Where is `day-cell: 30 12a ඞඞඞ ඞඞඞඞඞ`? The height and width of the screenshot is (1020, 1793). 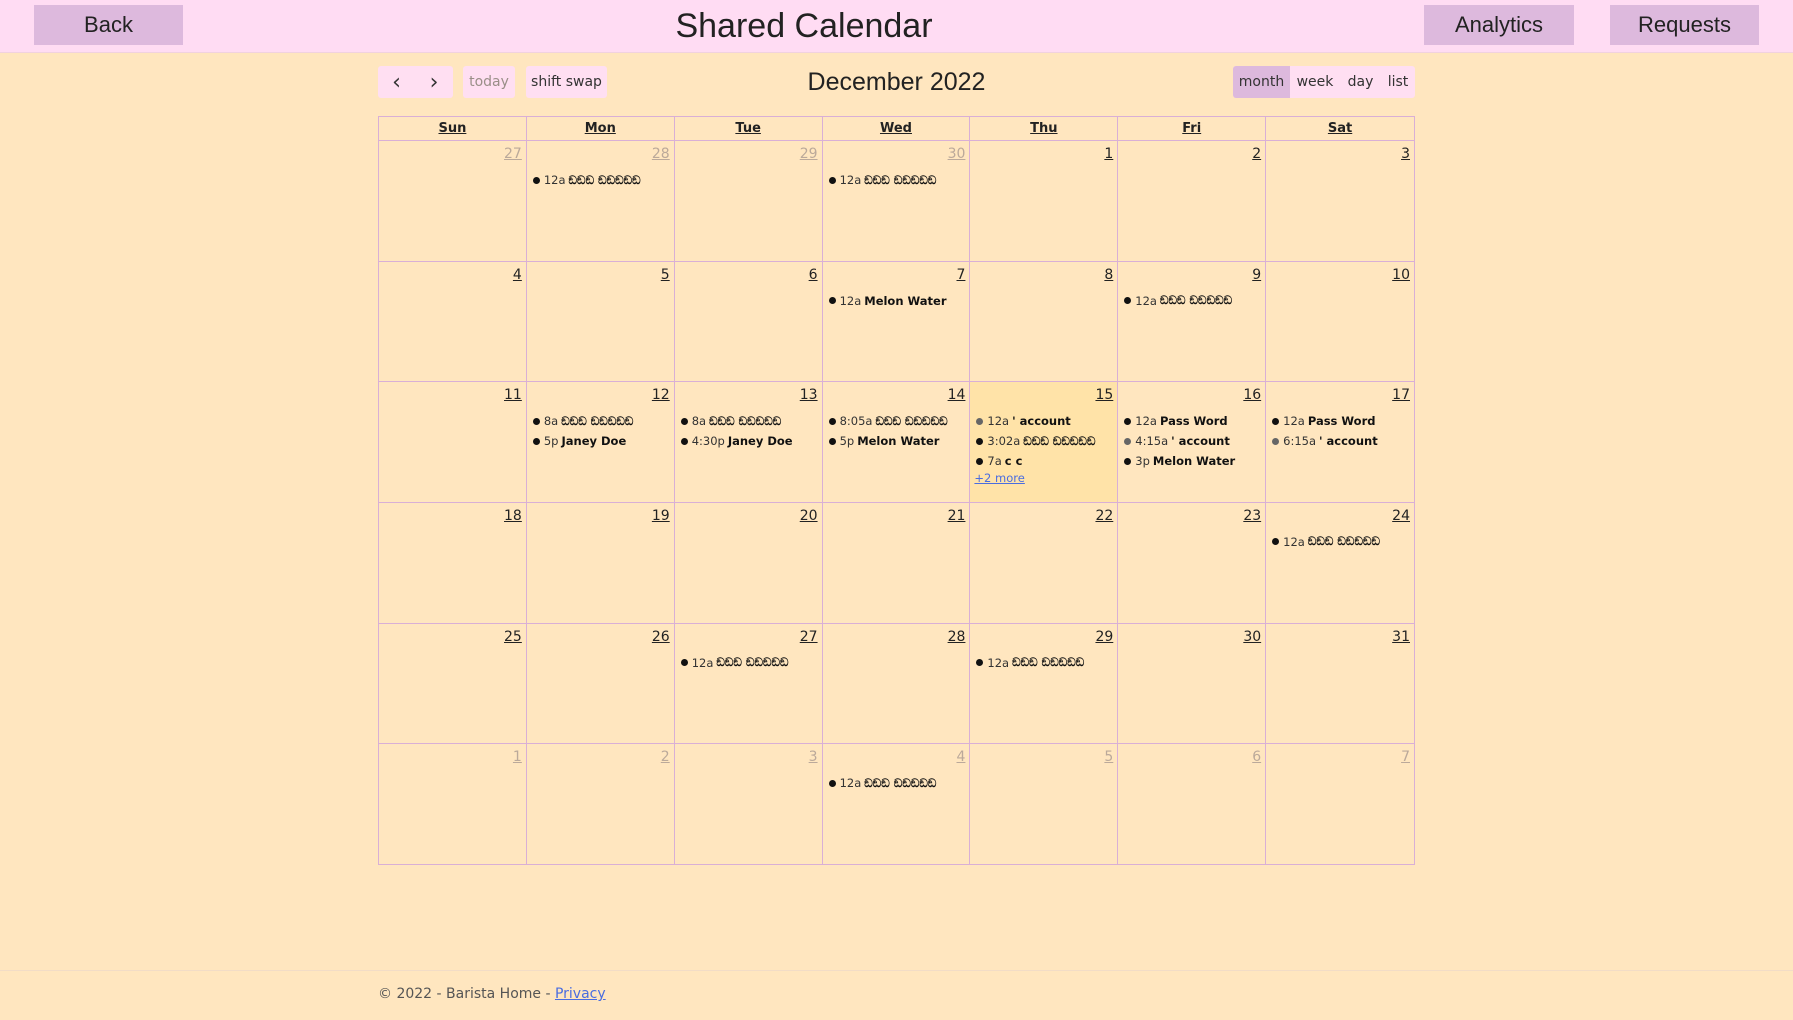 day-cell: 30 12a ඞඞඞ ඞඞඞඞඞ is located at coordinates (897, 201).